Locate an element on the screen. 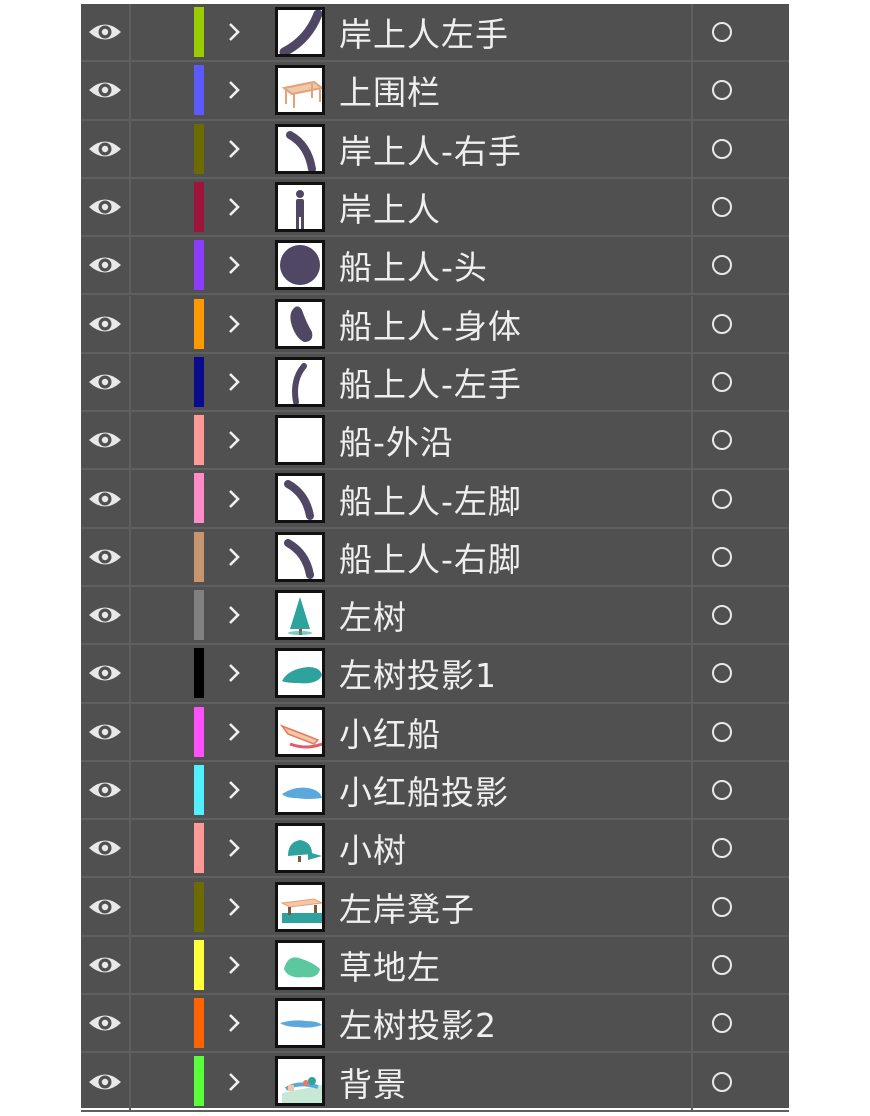  layer-name: 船-外沿 is located at coordinates (396, 440).